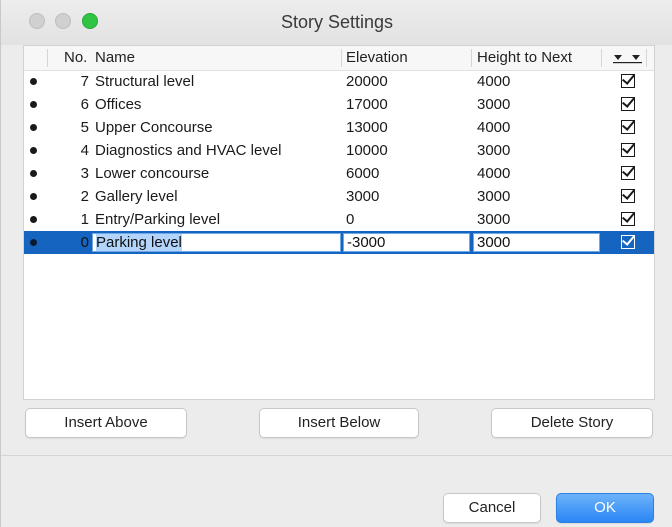 This screenshot has height=527, width=672. Describe the element at coordinates (339, 58) in the screenshot. I see `list-header: No. Name Elevation Height to Next` at that location.